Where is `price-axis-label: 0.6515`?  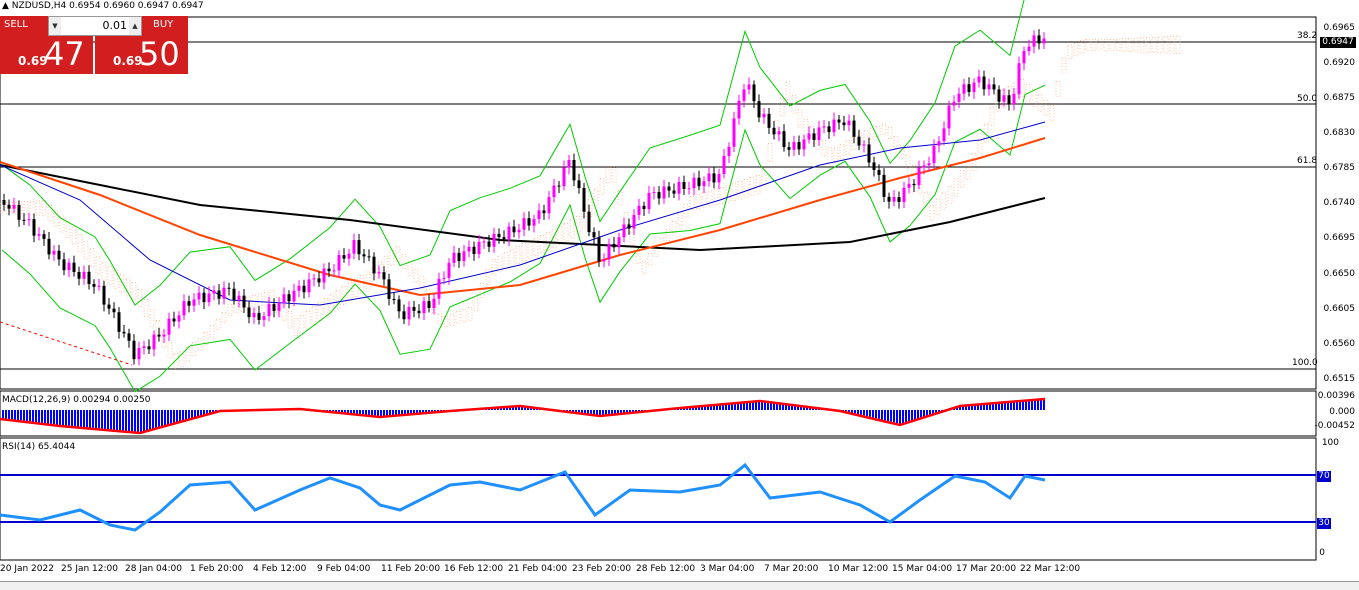
price-axis-label: 0.6515 is located at coordinates (1339, 379).